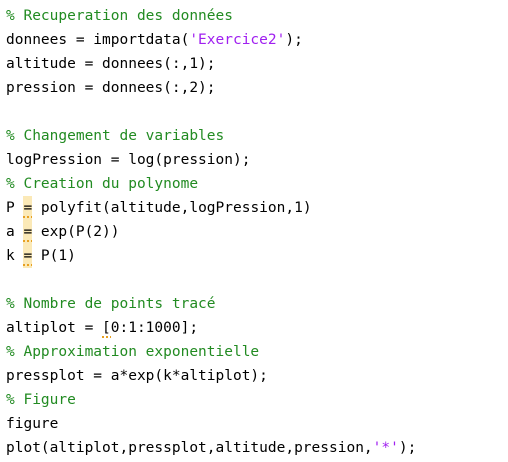 The height and width of the screenshot is (462, 508). I want to click on code-line-14: altiplot = [0:1:1000];, so click(102, 328).